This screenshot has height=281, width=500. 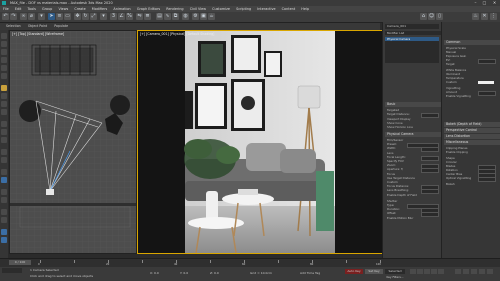 What do you see at coordinates (85, 16) in the screenshot?
I see `rotate-icon: ↻` at bounding box center [85, 16].